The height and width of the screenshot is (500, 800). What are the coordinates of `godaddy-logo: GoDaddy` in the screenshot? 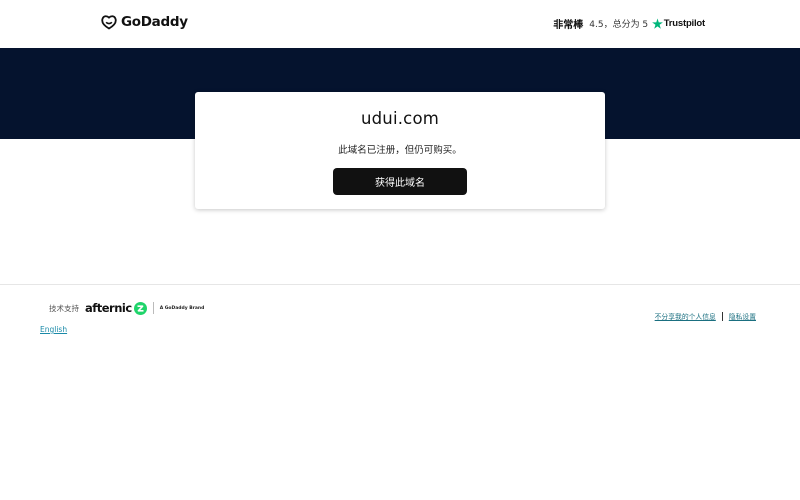 It's located at (144, 22).